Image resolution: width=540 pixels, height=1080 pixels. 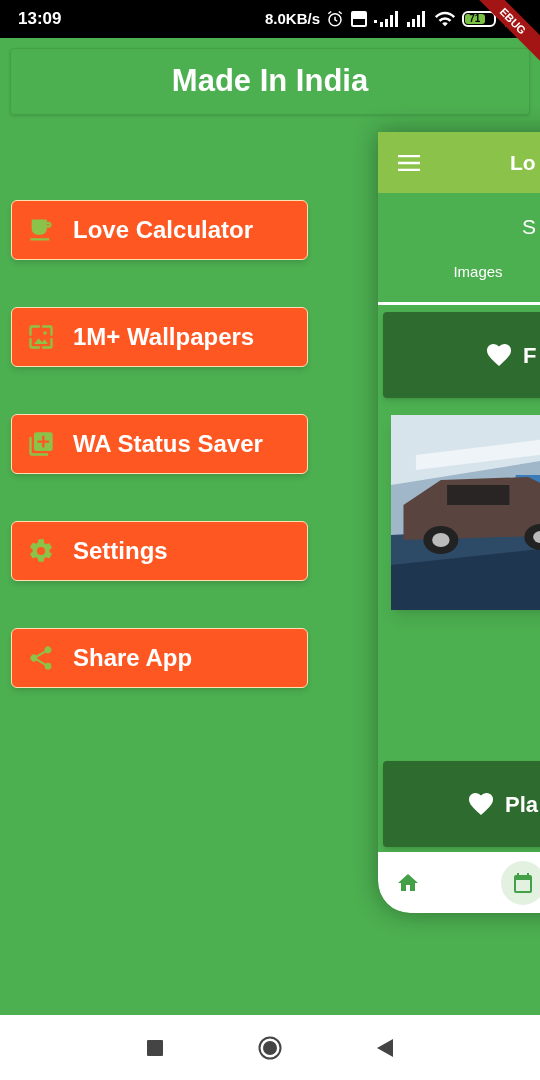 What do you see at coordinates (159, 444) in the screenshot?
I see `menu-button: WA Status Saver` at bounding box center [159, 444].